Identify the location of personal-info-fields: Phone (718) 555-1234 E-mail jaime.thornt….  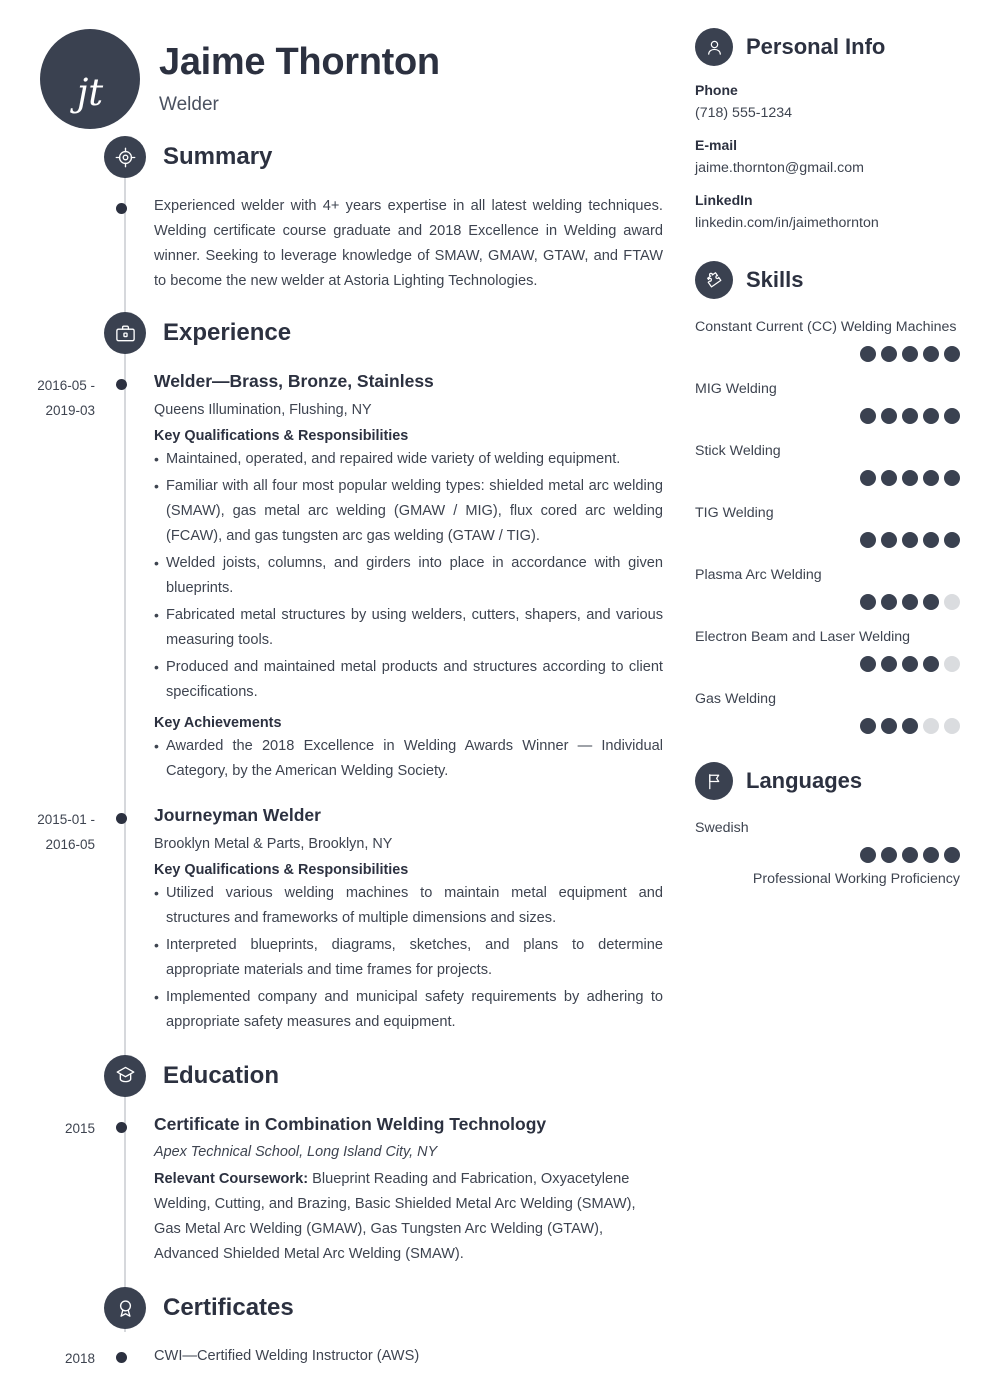
(827, 156).